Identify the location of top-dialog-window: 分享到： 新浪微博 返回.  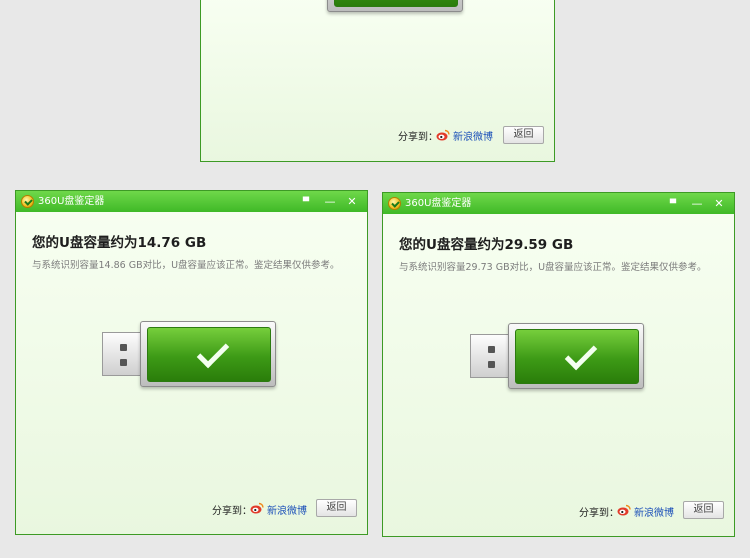
(377, 81).